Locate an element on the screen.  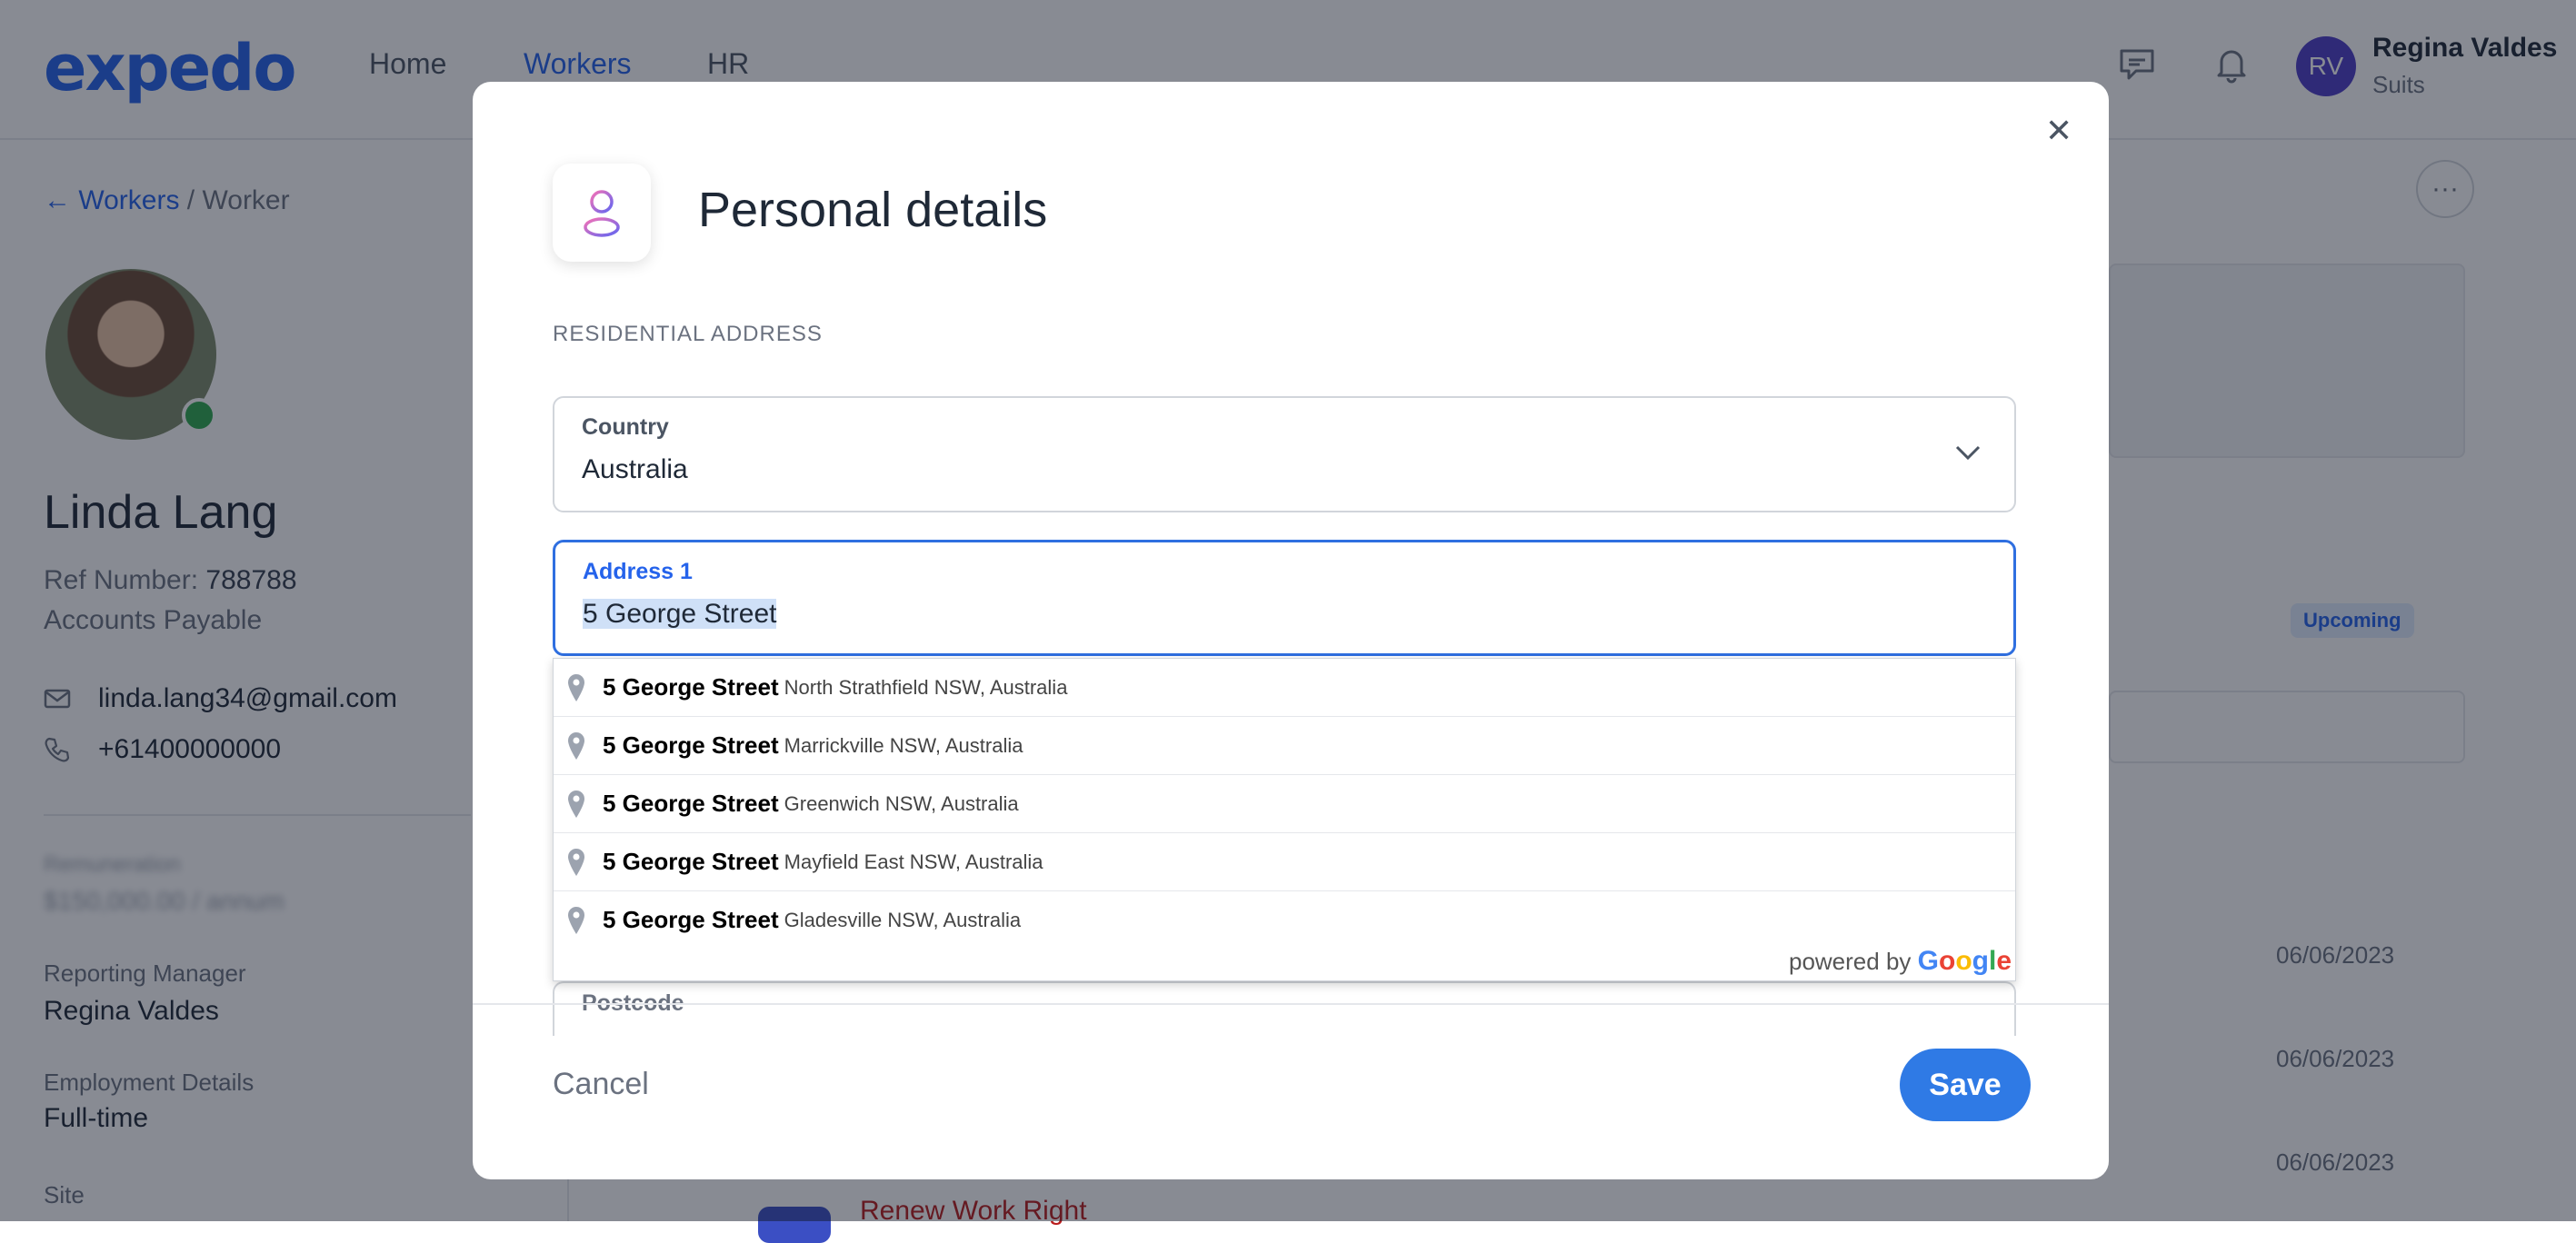
address1-value: 5 George Street is located at coordinates (680, 614).